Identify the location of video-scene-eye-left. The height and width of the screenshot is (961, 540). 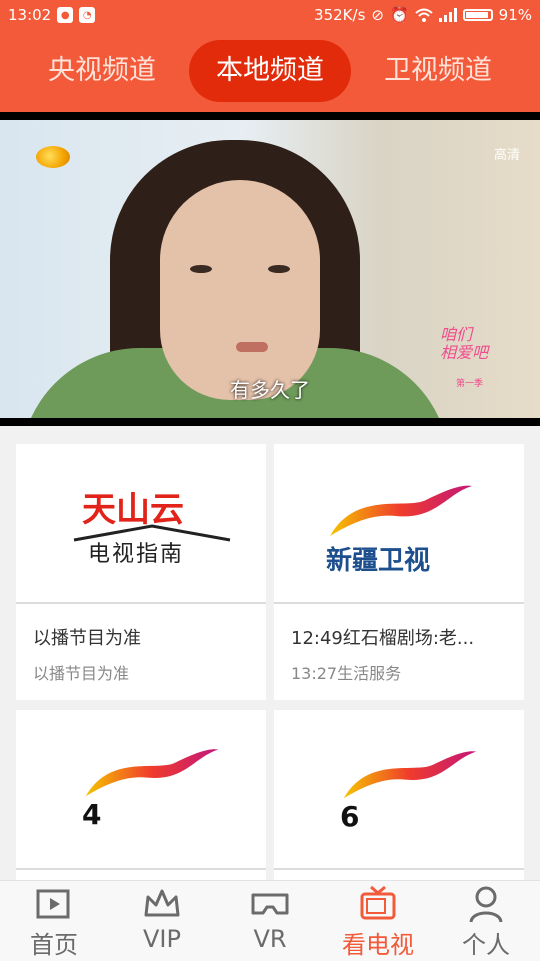
(201, 269).